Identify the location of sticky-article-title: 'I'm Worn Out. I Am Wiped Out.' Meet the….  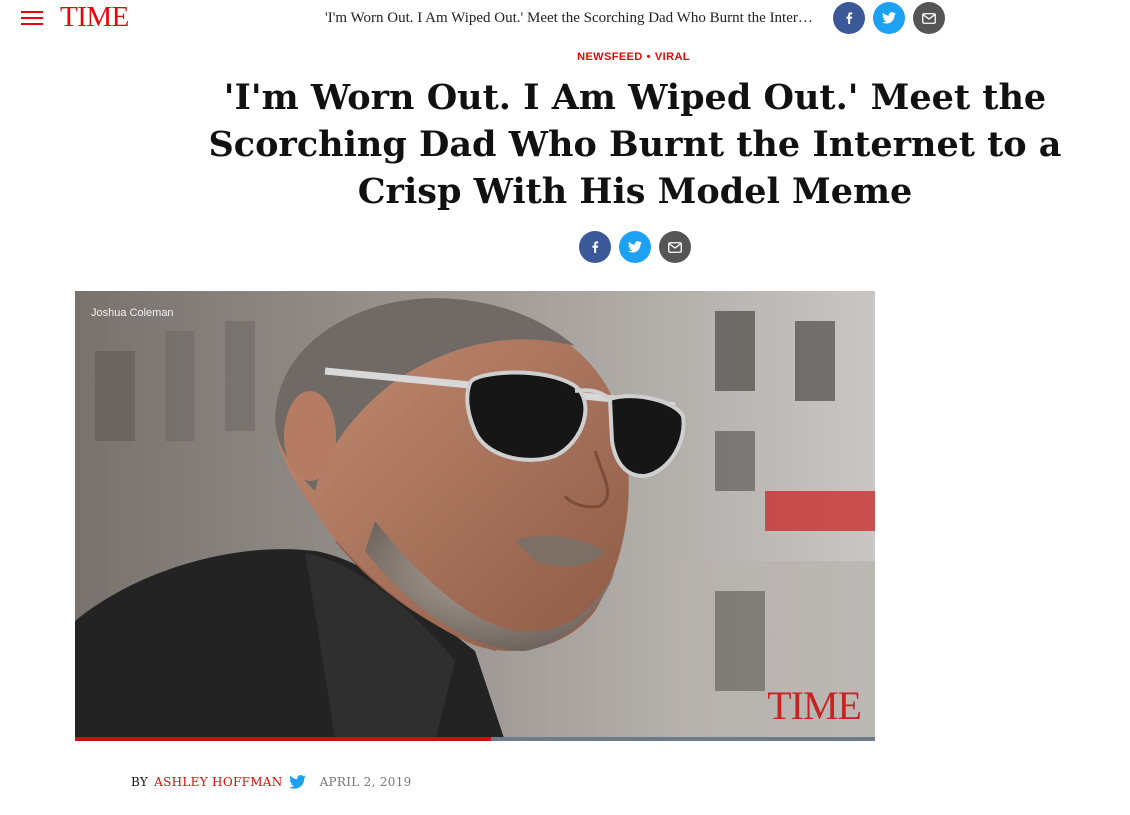
(570, 18).